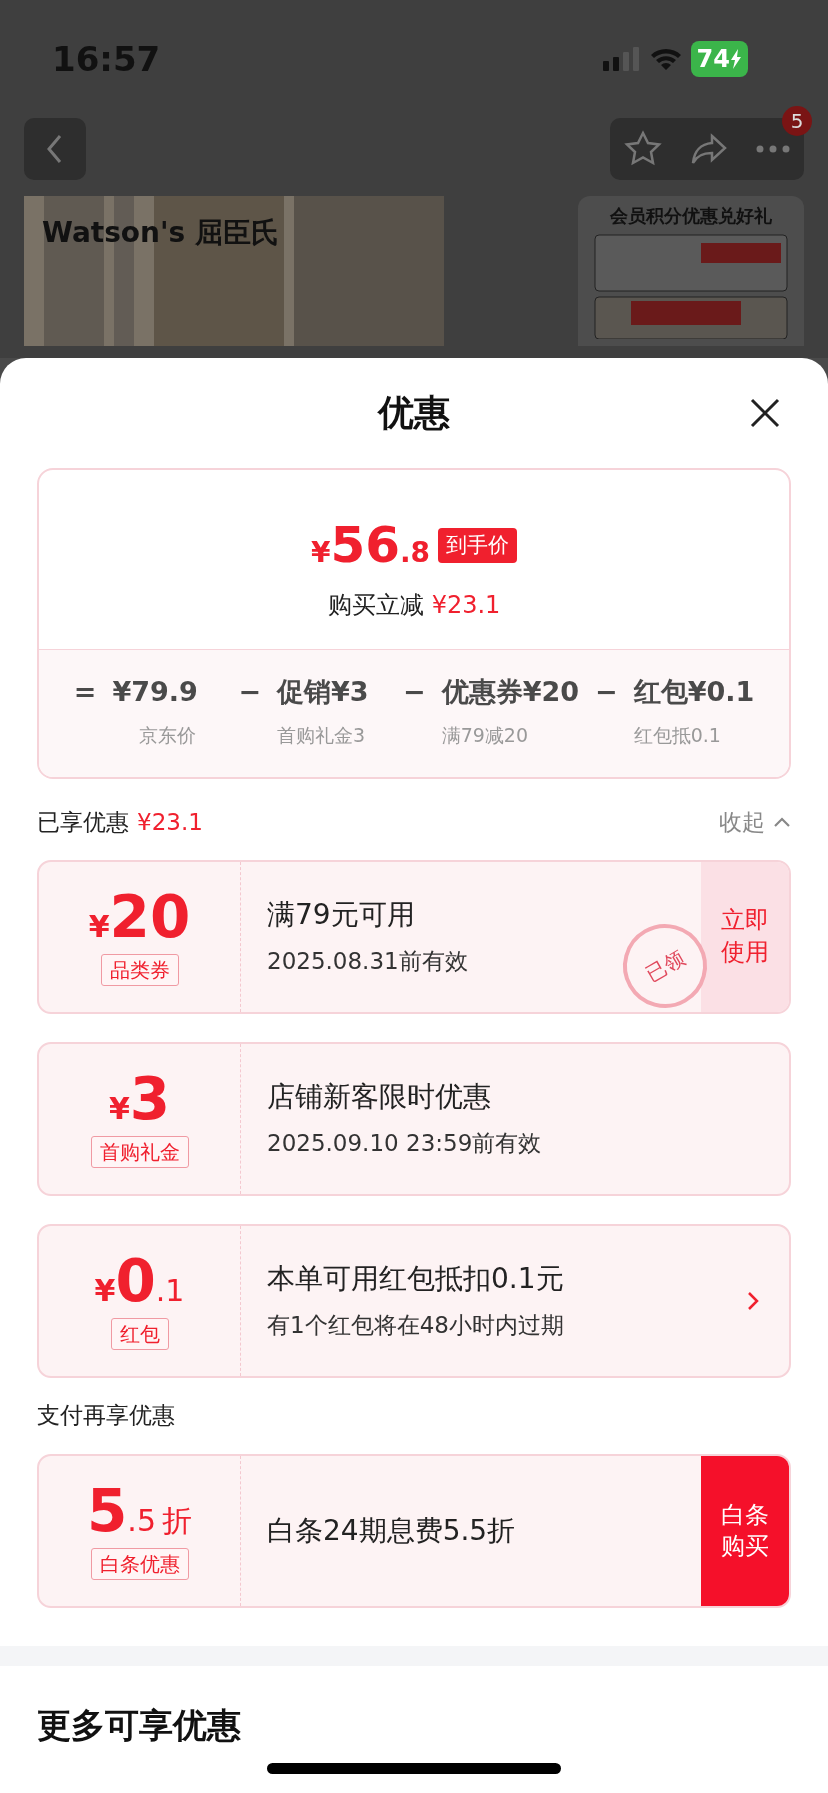 The width and height of the screenshot is (828, 1793). What do you see at coordinates (694, 692) in the screenshot?
I see `breakdown-amount: 红包¥0.1` at bounding box center [694, 692].